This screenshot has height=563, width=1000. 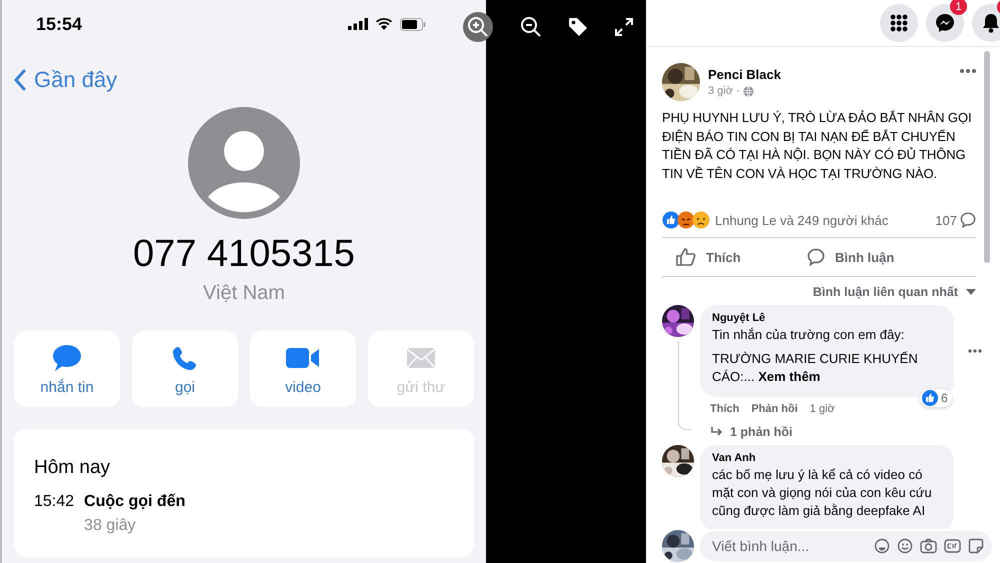 What do you see at coordinates (734, 458) in the screenshot?
I see `comment-author: Van Anh` at bounding box center [734, 458].